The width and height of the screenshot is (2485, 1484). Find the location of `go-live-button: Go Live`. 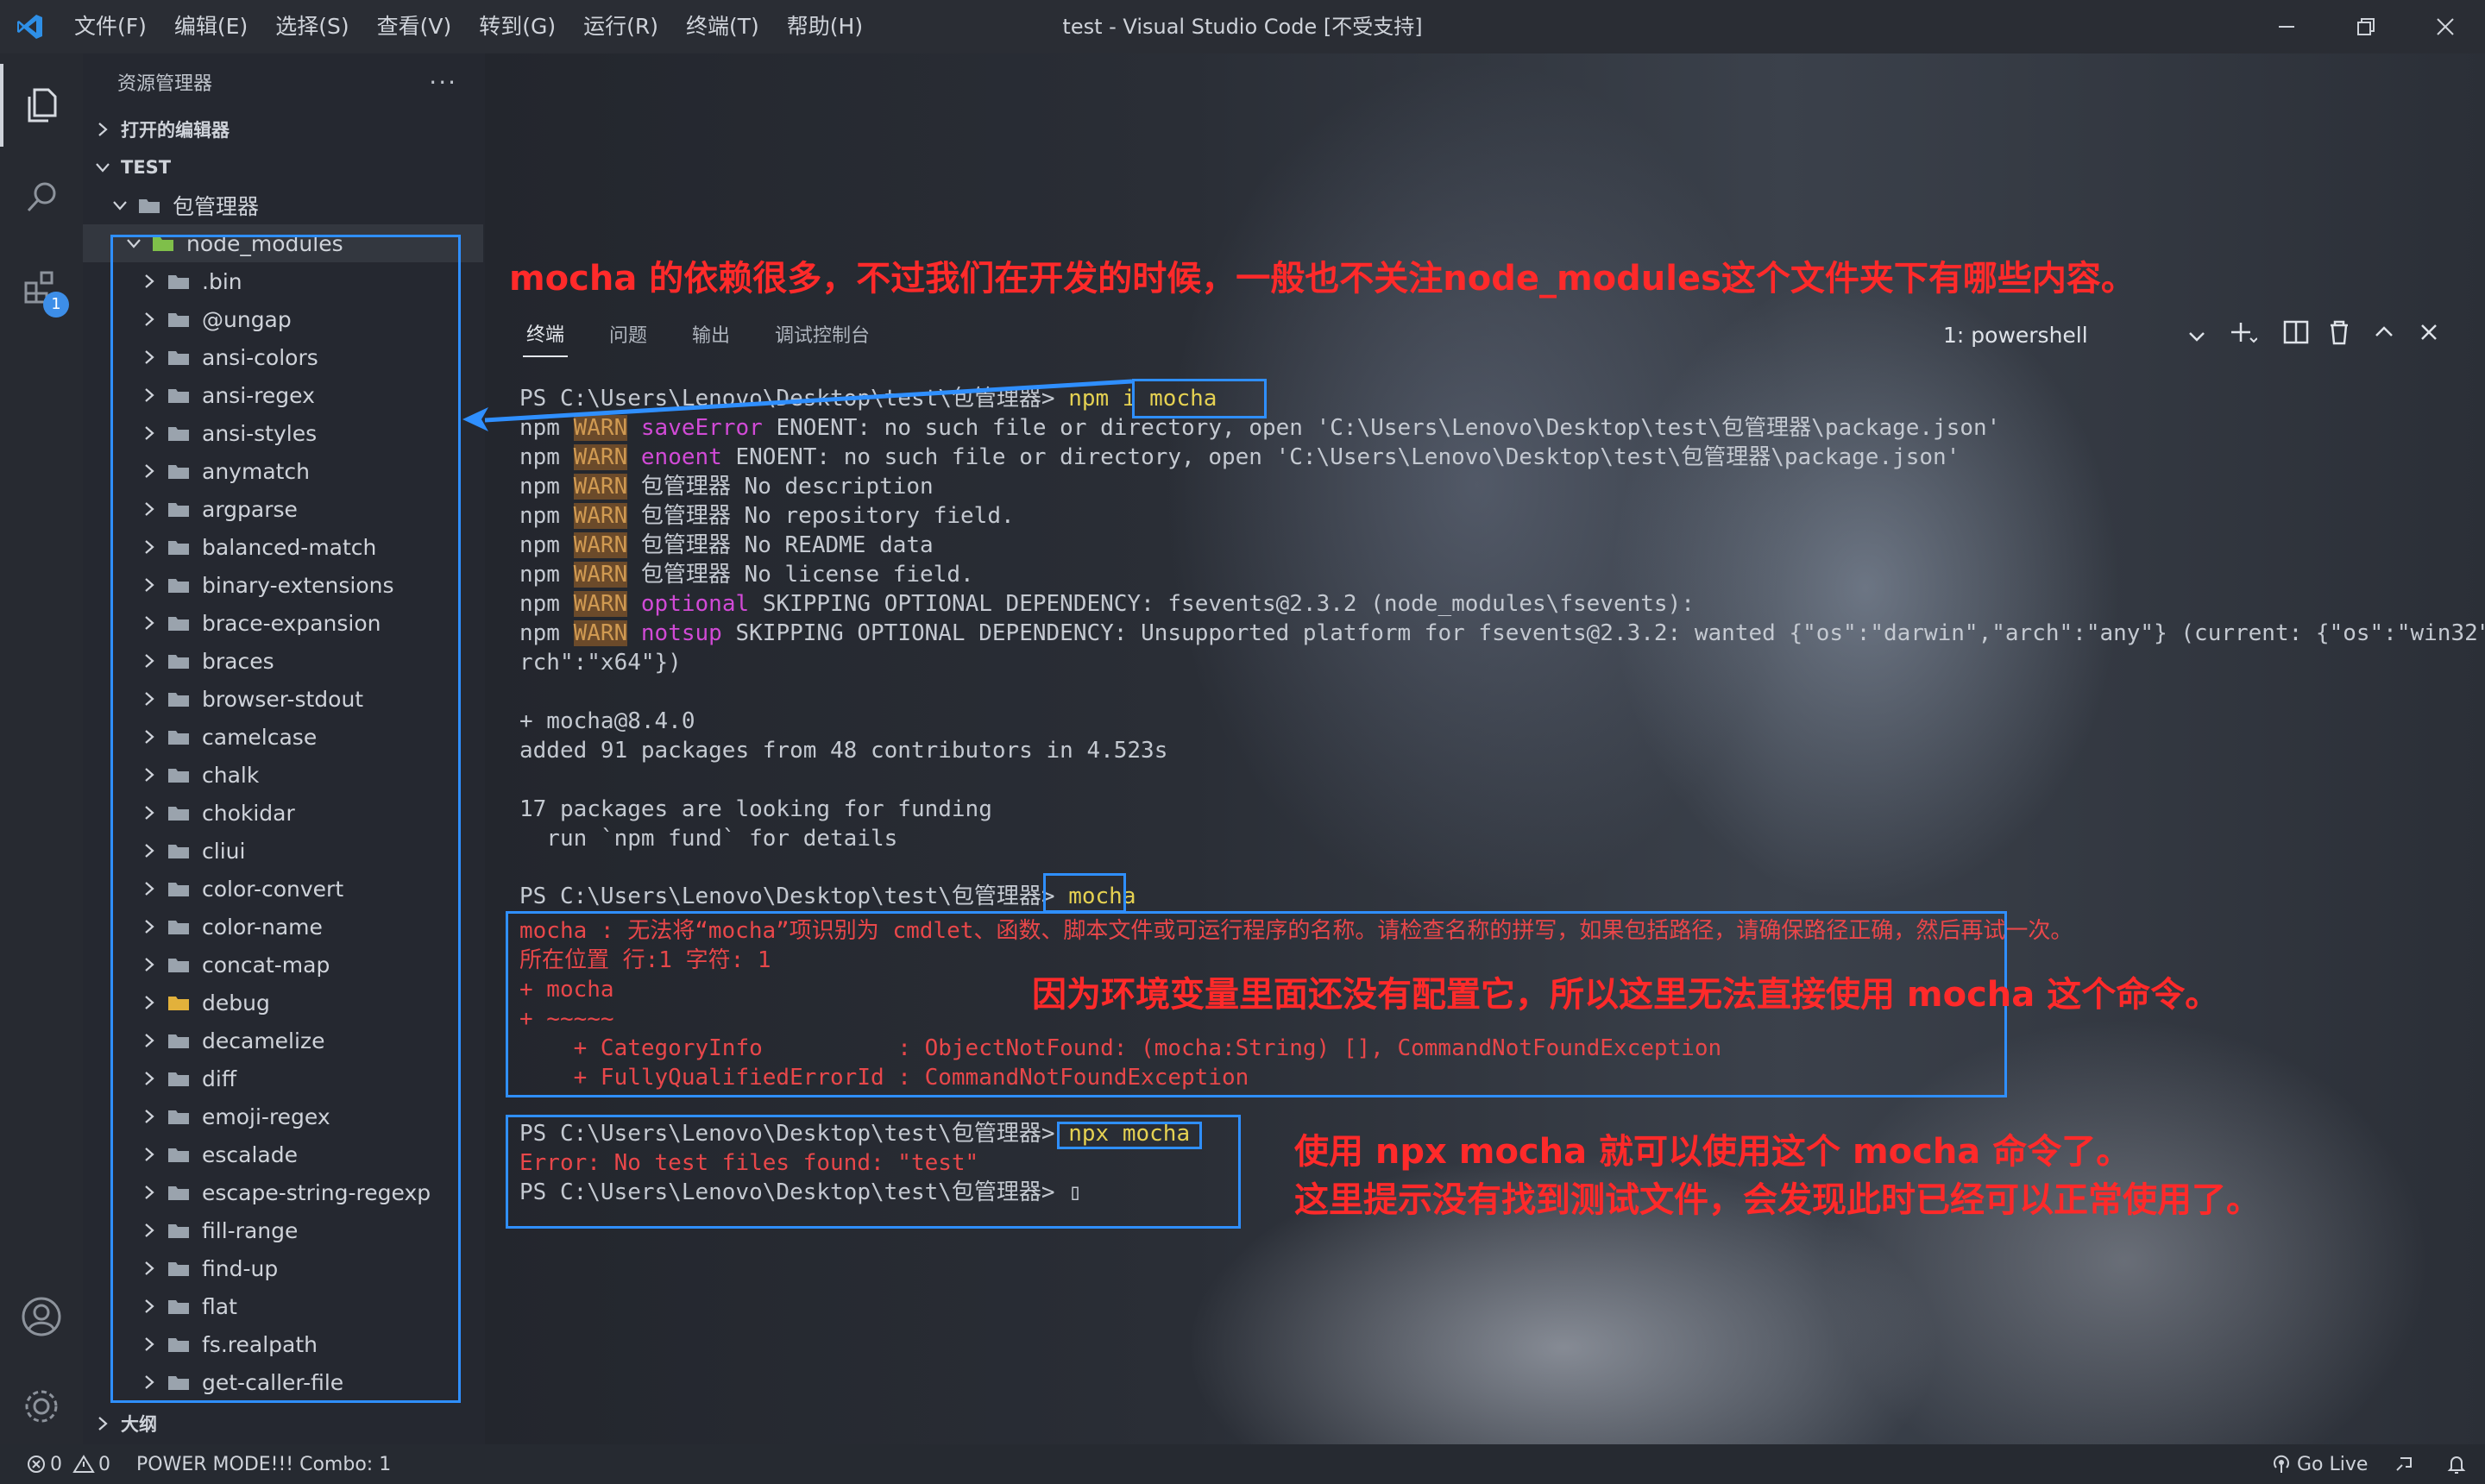

go-live-button: Go Live is located at coordinates (2319, 1464).